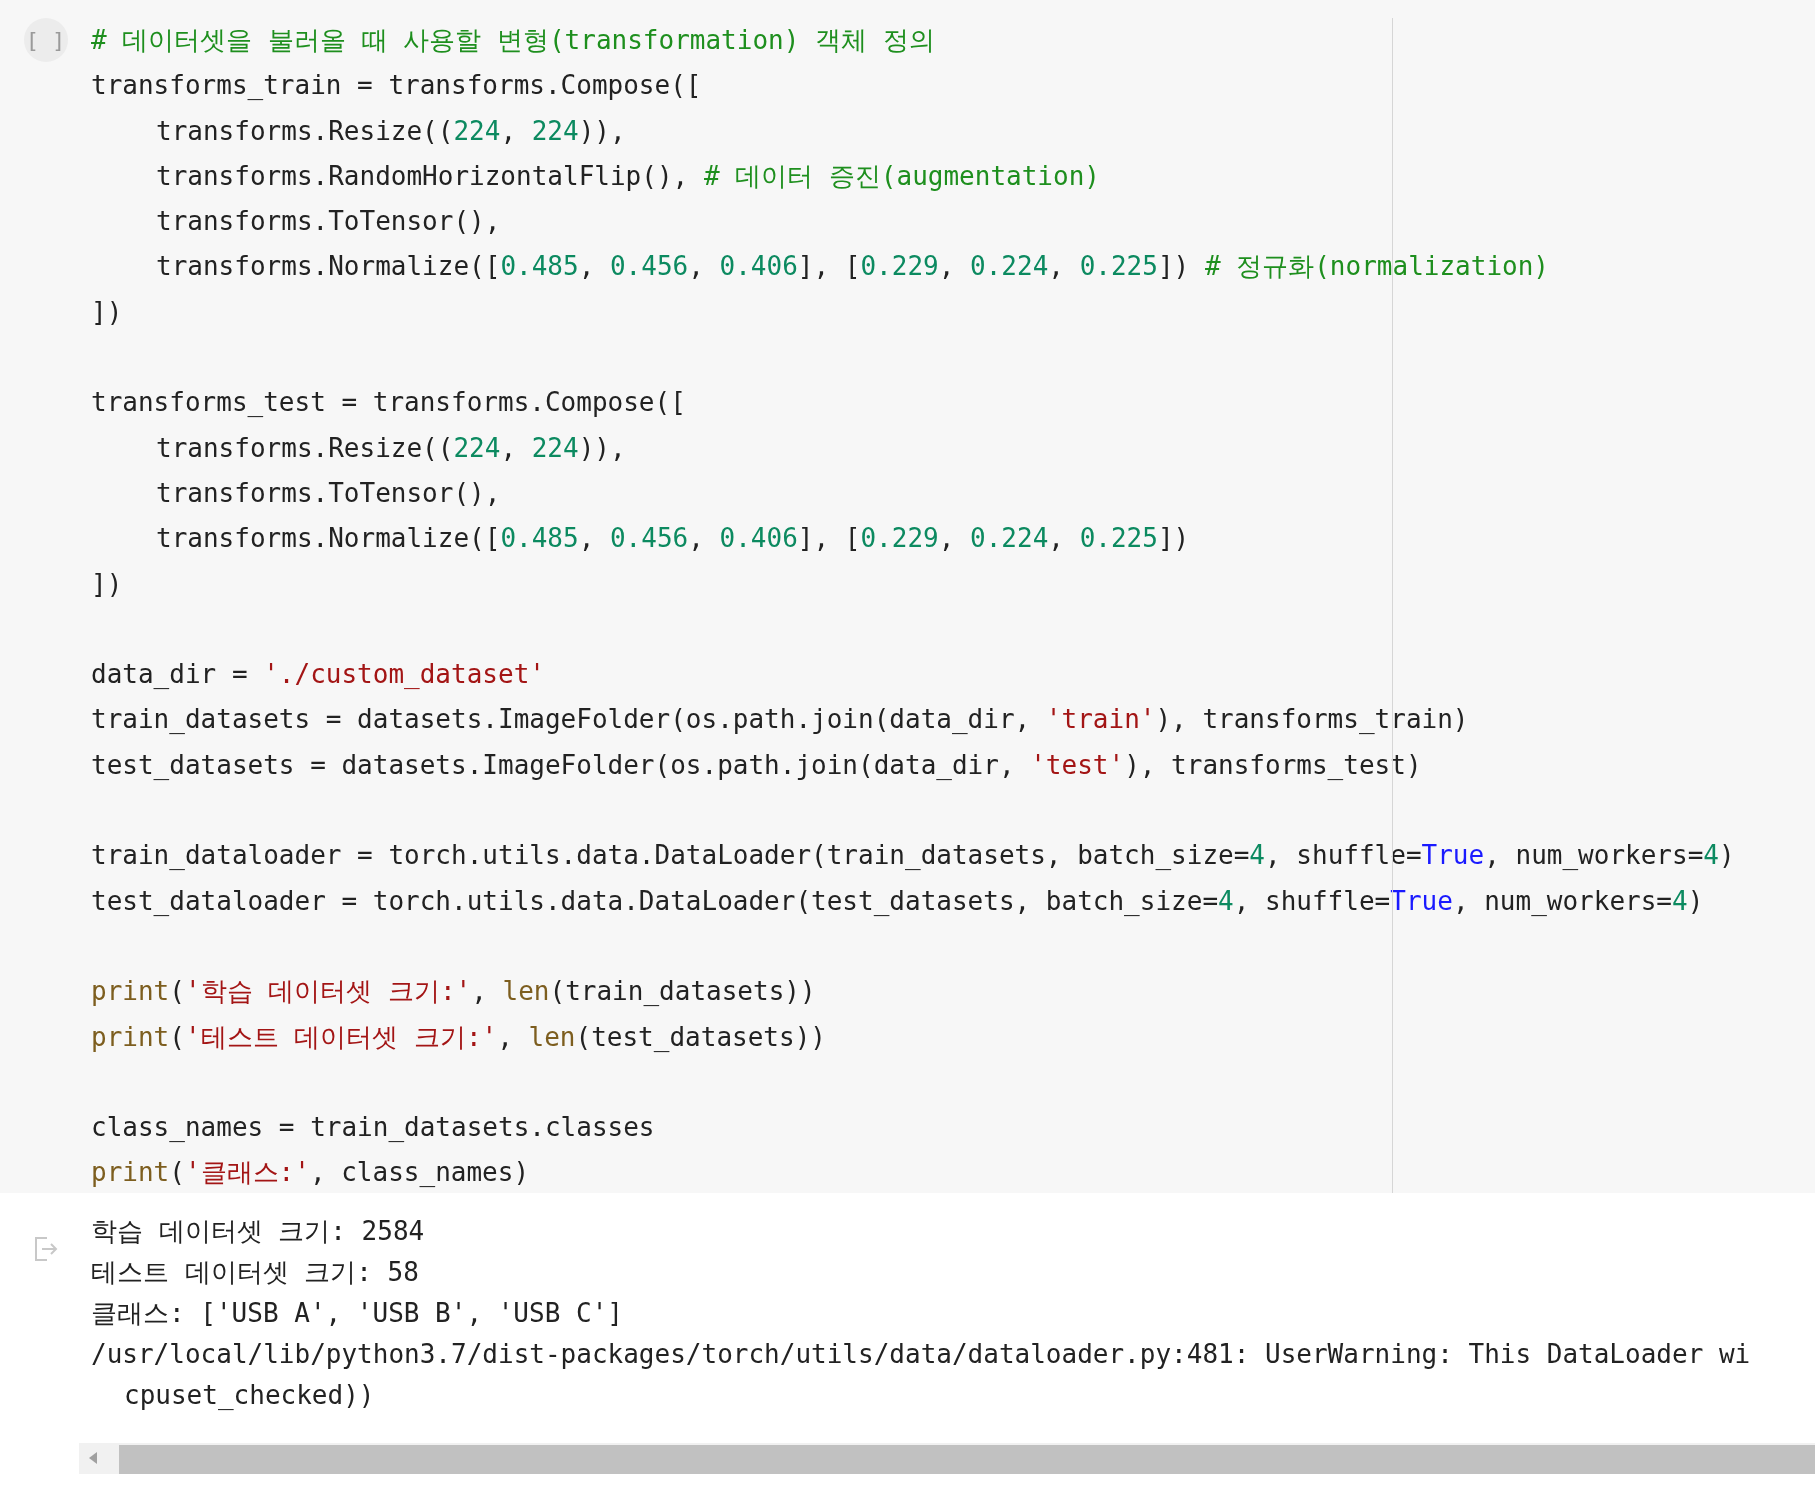 This screenshot has width=1815, height=1503. Describe the element at coordinates (458, 1036) in the screenshot. I see `code-line: print('테스트 데이터셋 크기:', len(test_datasets))` at that location.